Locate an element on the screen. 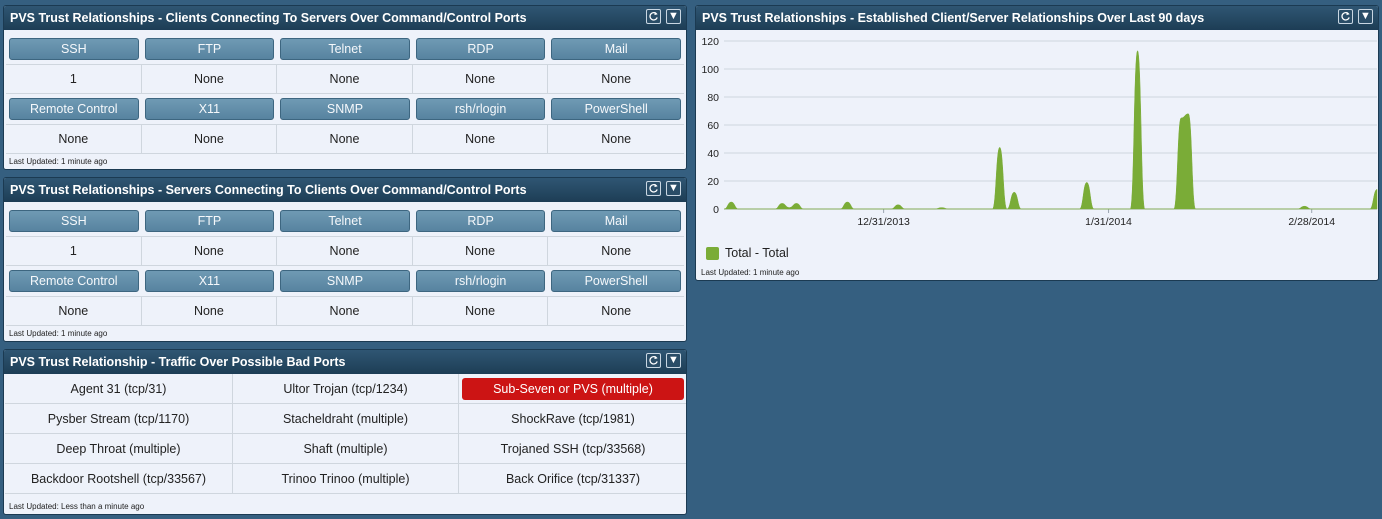  bad-port-item: Trojaned SSH (tcp/33568) is located at coordinates (572, 449).